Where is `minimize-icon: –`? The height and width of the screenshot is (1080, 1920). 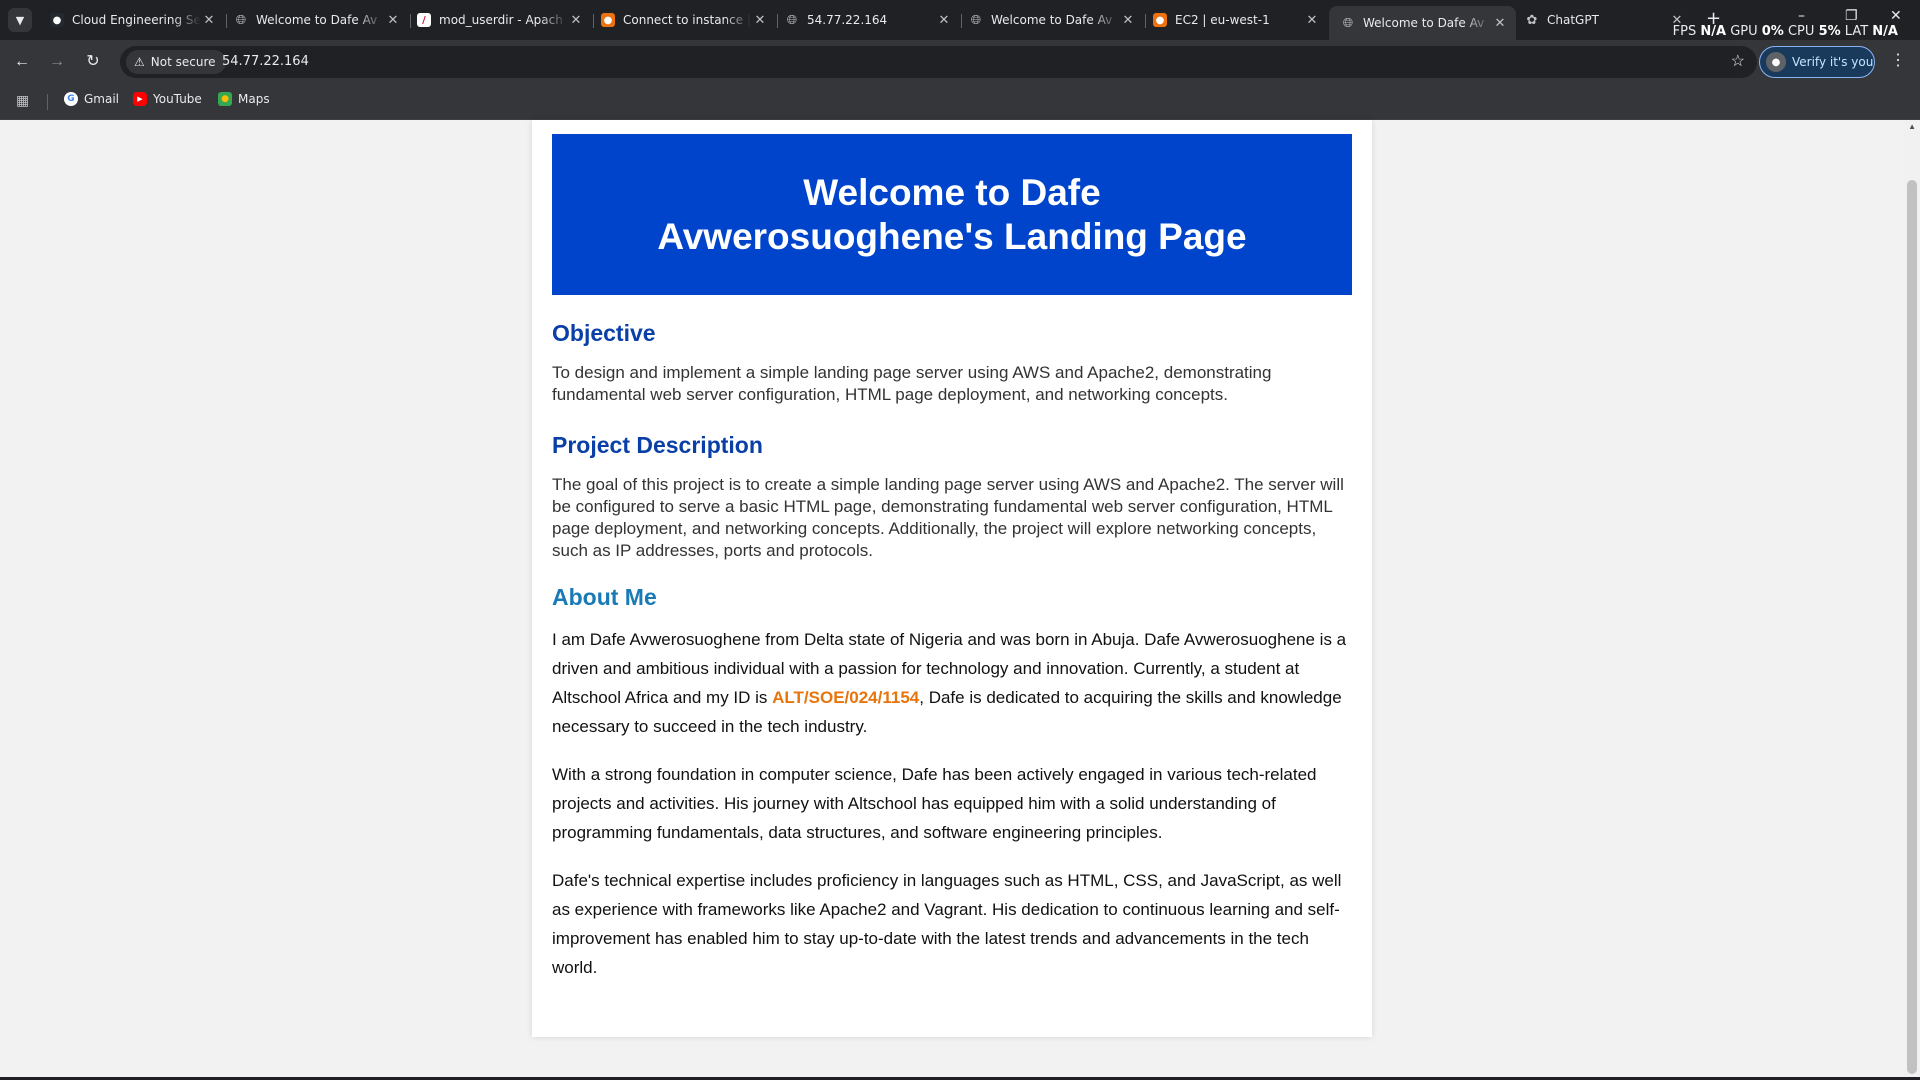
minimize-icon: – is located at coordinates (1801, 16).